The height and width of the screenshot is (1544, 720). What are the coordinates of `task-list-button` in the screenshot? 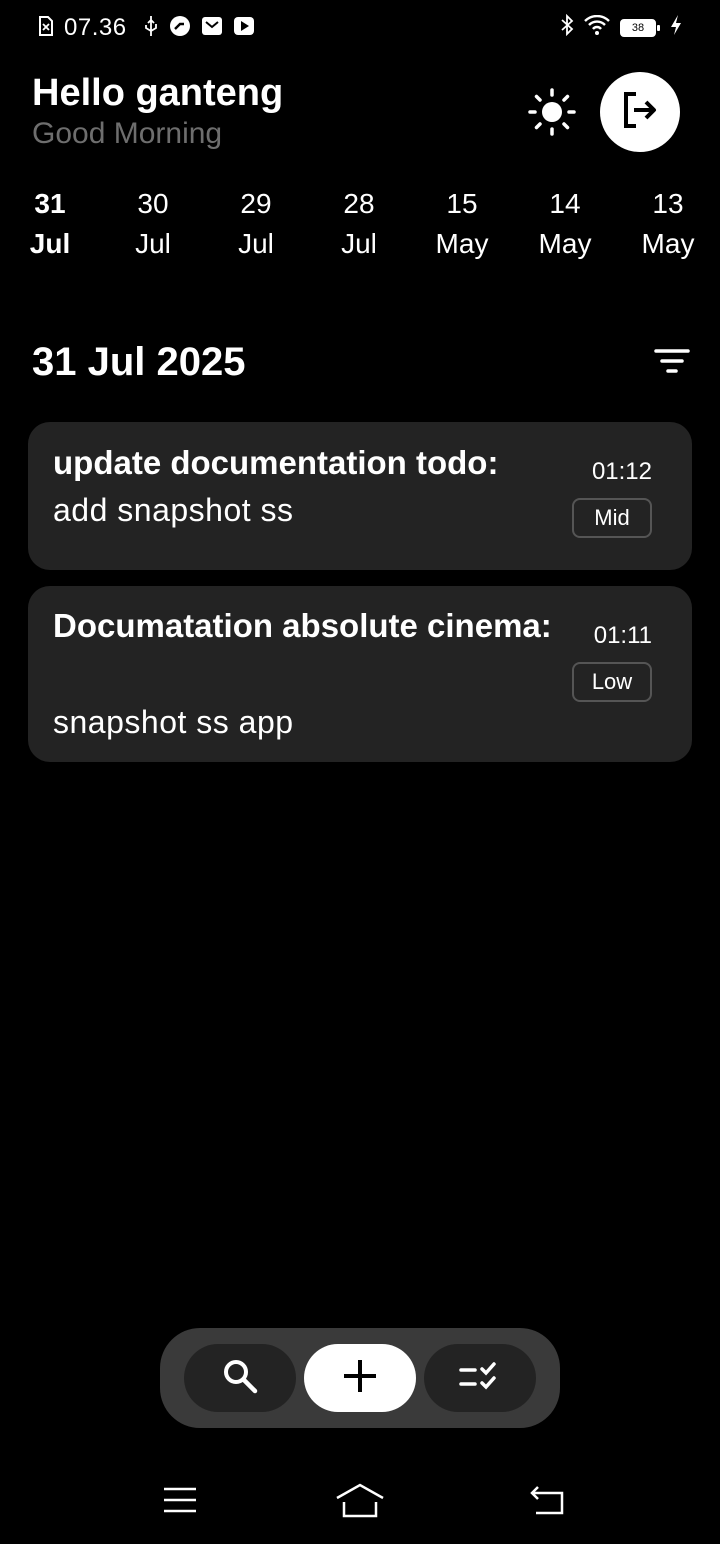 It's located at (480, 1378).